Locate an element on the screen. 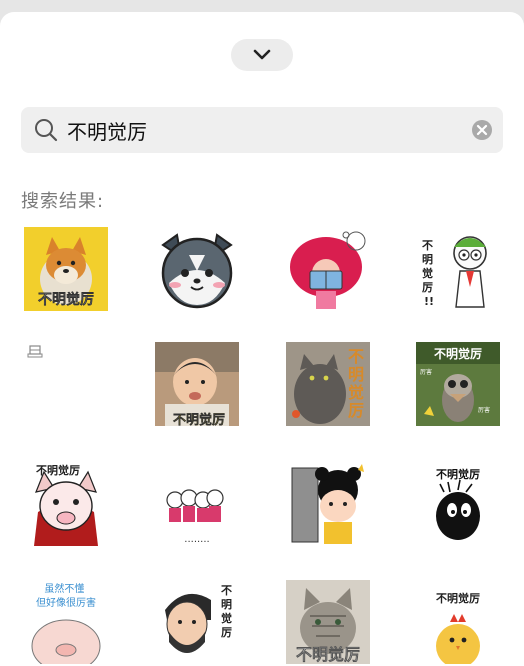  doodle-man-image: 不明觉厉!! is located at coordinates (458, 269).